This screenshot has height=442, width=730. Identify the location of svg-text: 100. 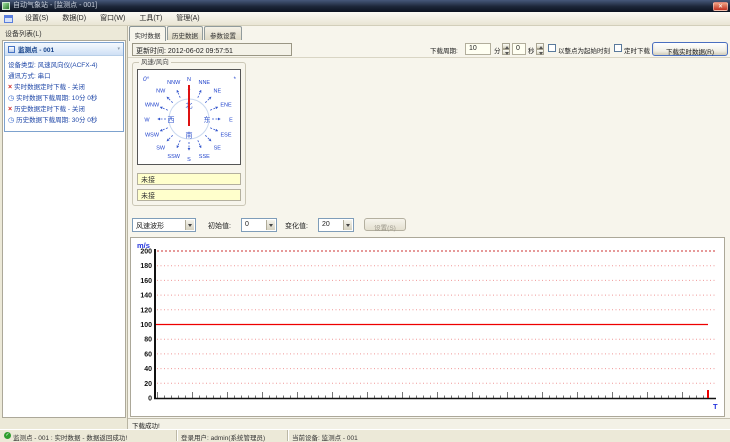
(146, 325).